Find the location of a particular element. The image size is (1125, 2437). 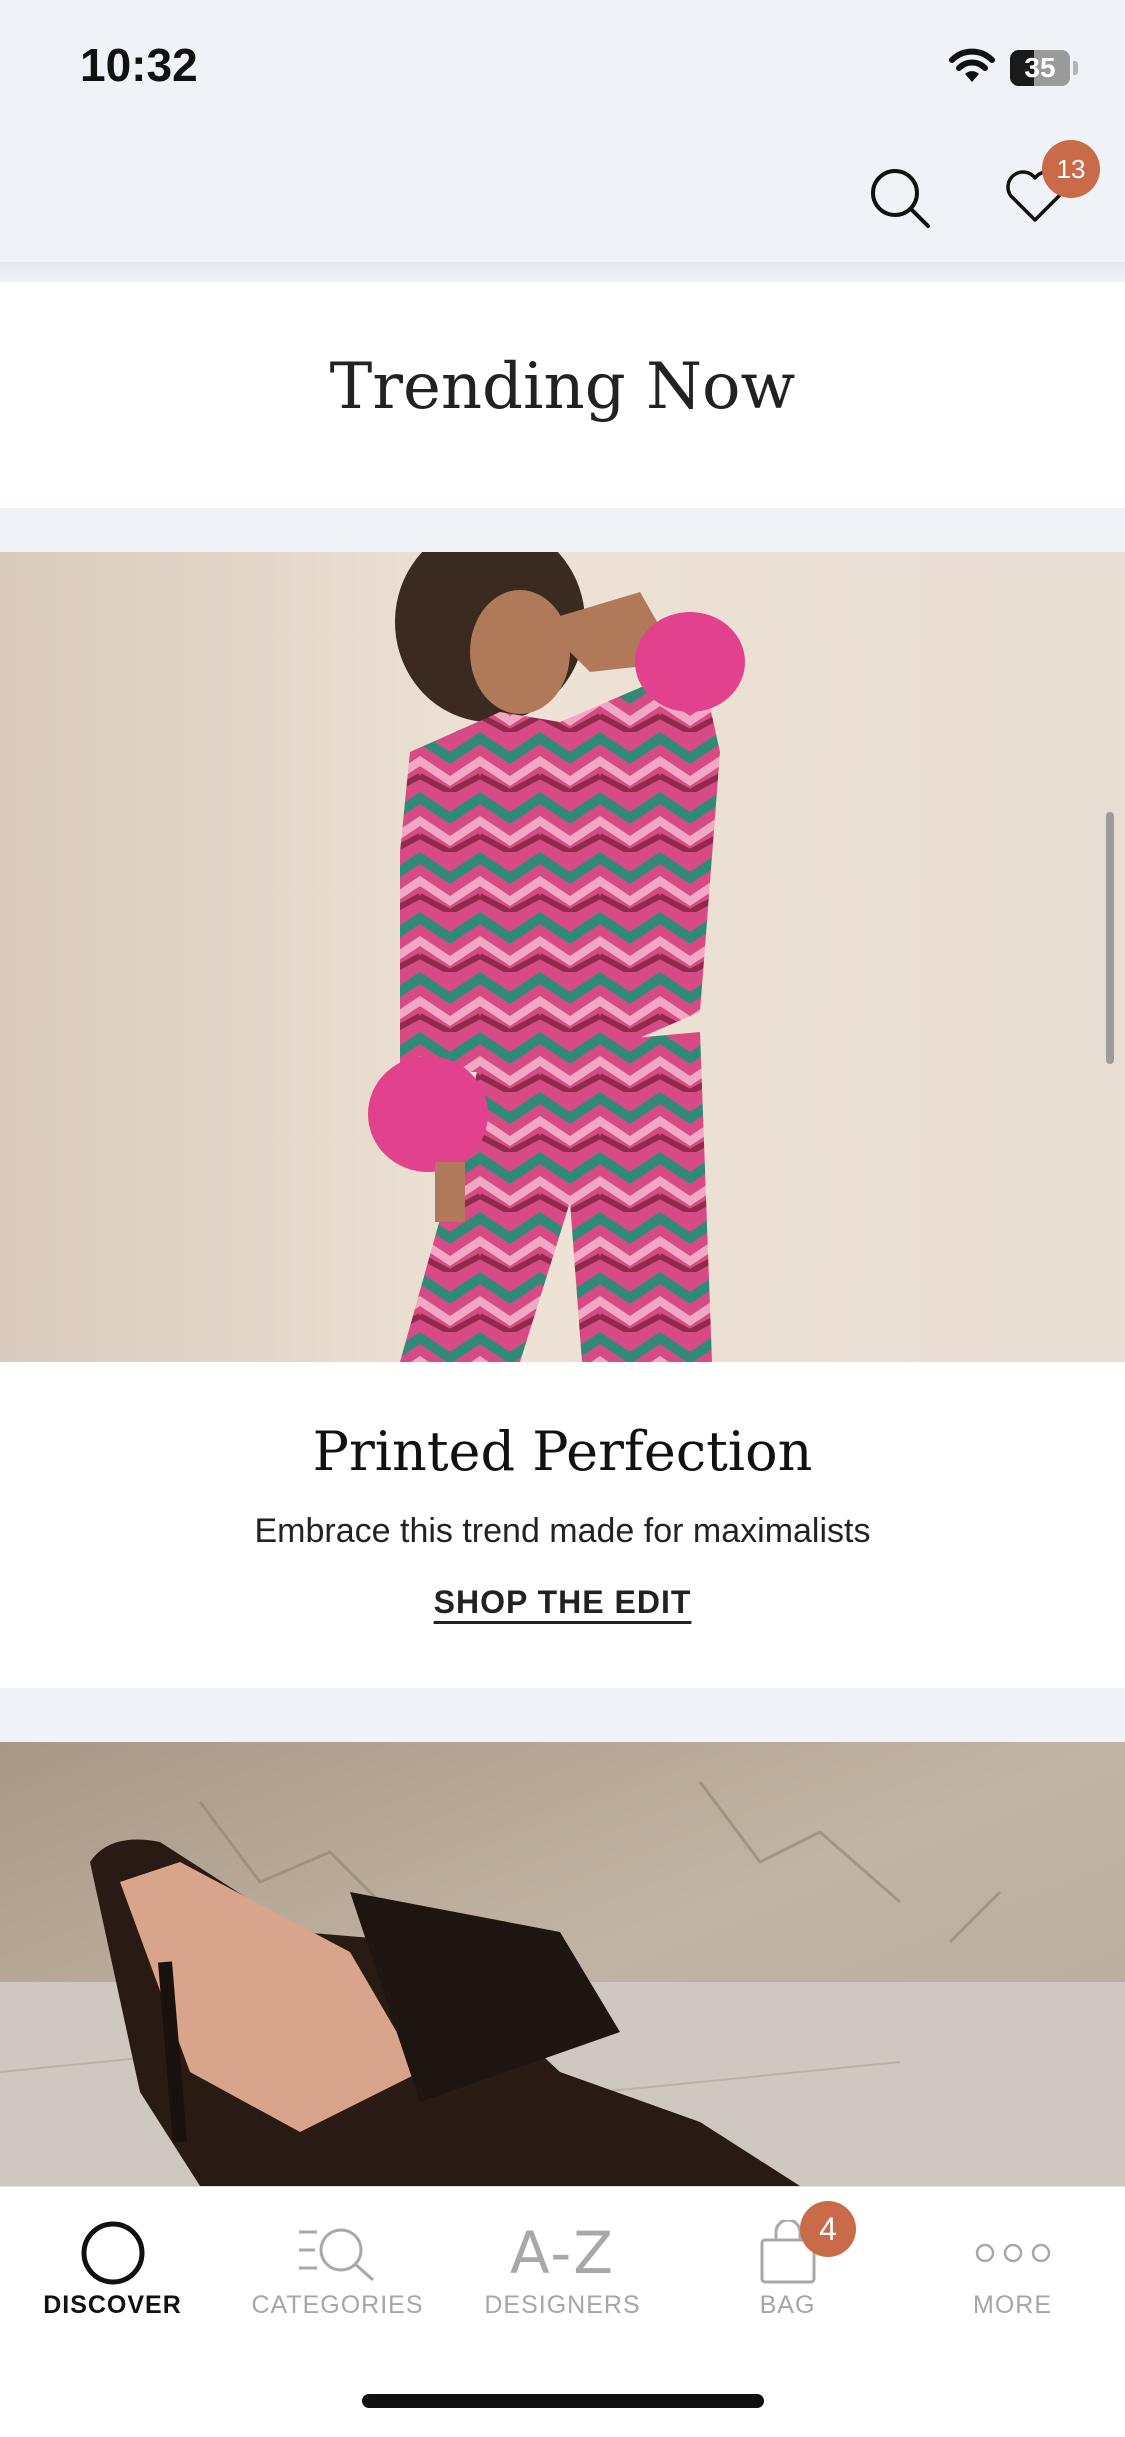

home-indicator is located at coordinates (563, 2401).